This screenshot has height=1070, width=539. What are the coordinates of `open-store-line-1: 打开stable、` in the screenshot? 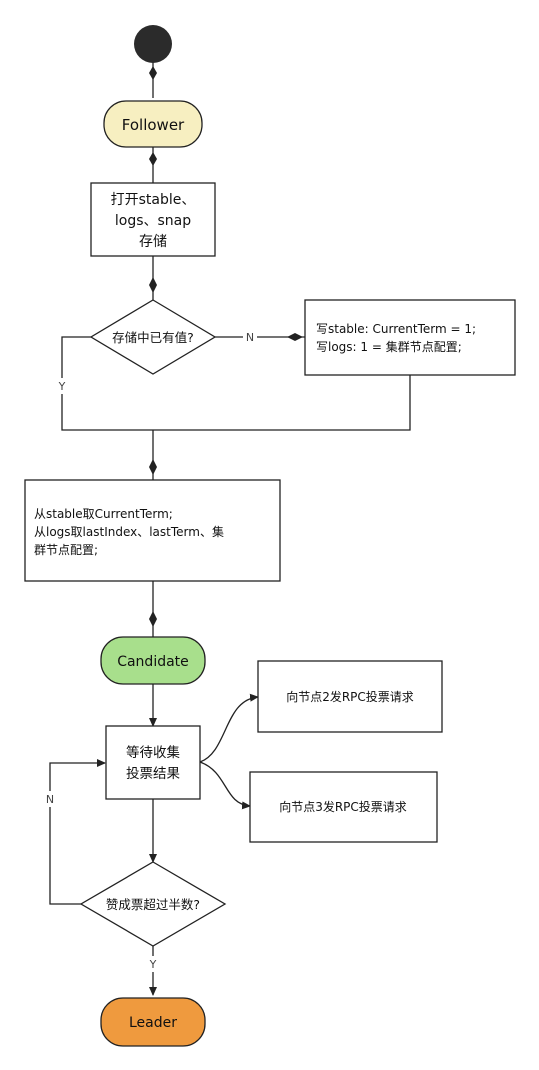 It's located at (153, 199).